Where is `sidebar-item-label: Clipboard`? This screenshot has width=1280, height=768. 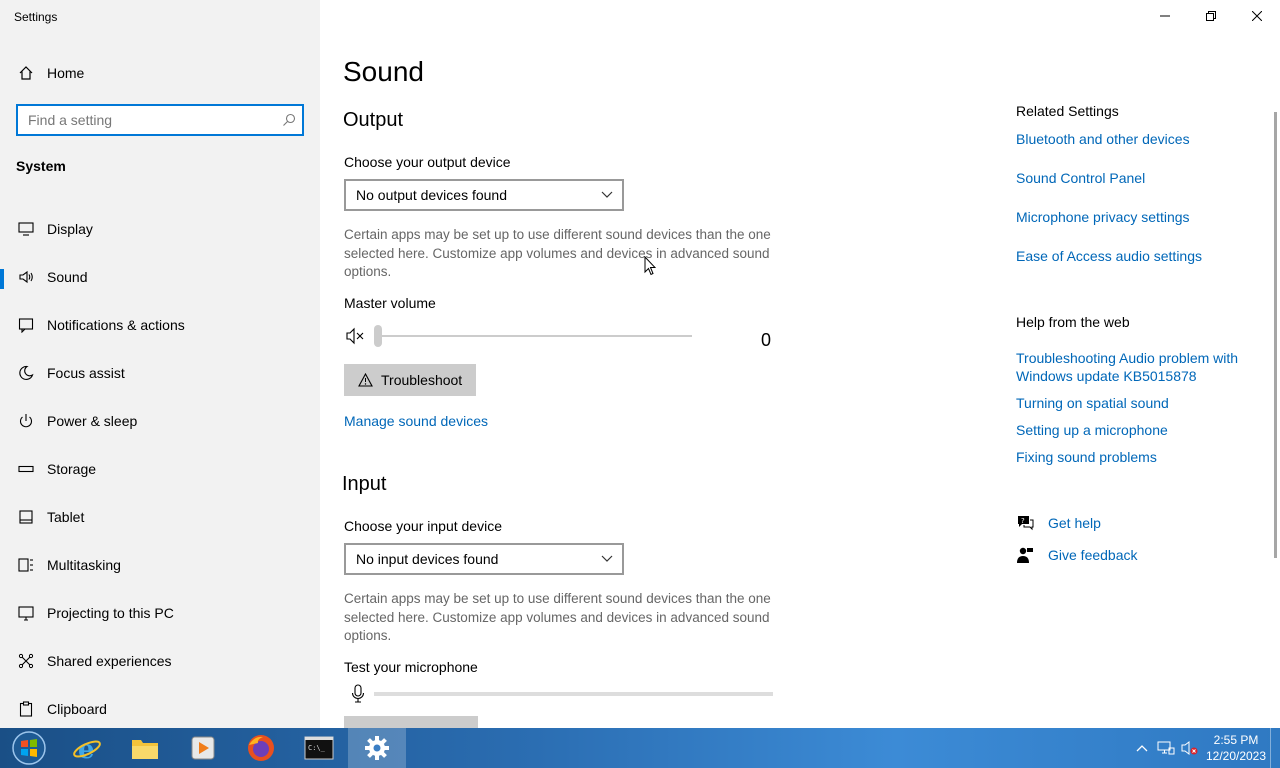 sidebar-item-label: Clipboard is located at coordinates (77, 709).